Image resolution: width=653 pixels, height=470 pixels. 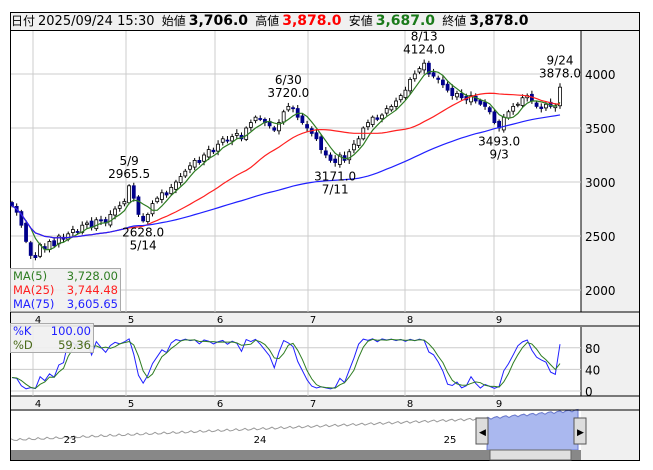 What do you see at coordinates (288, 93) in the screenshot?
I see `annotation-value: 3720.0` at bounding box center [288, 93].